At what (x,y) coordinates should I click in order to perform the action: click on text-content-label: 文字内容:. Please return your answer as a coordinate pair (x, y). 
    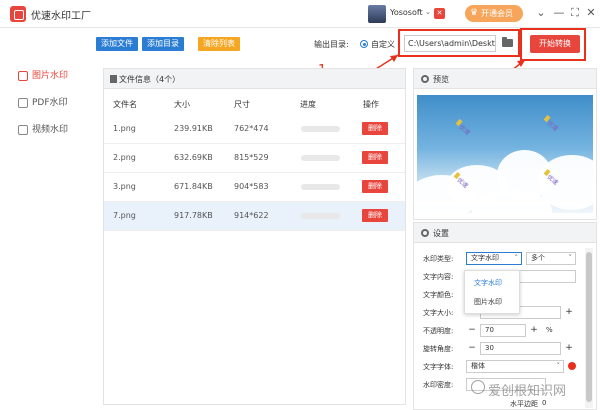
    Looking at the image, I should click on (438, 277).